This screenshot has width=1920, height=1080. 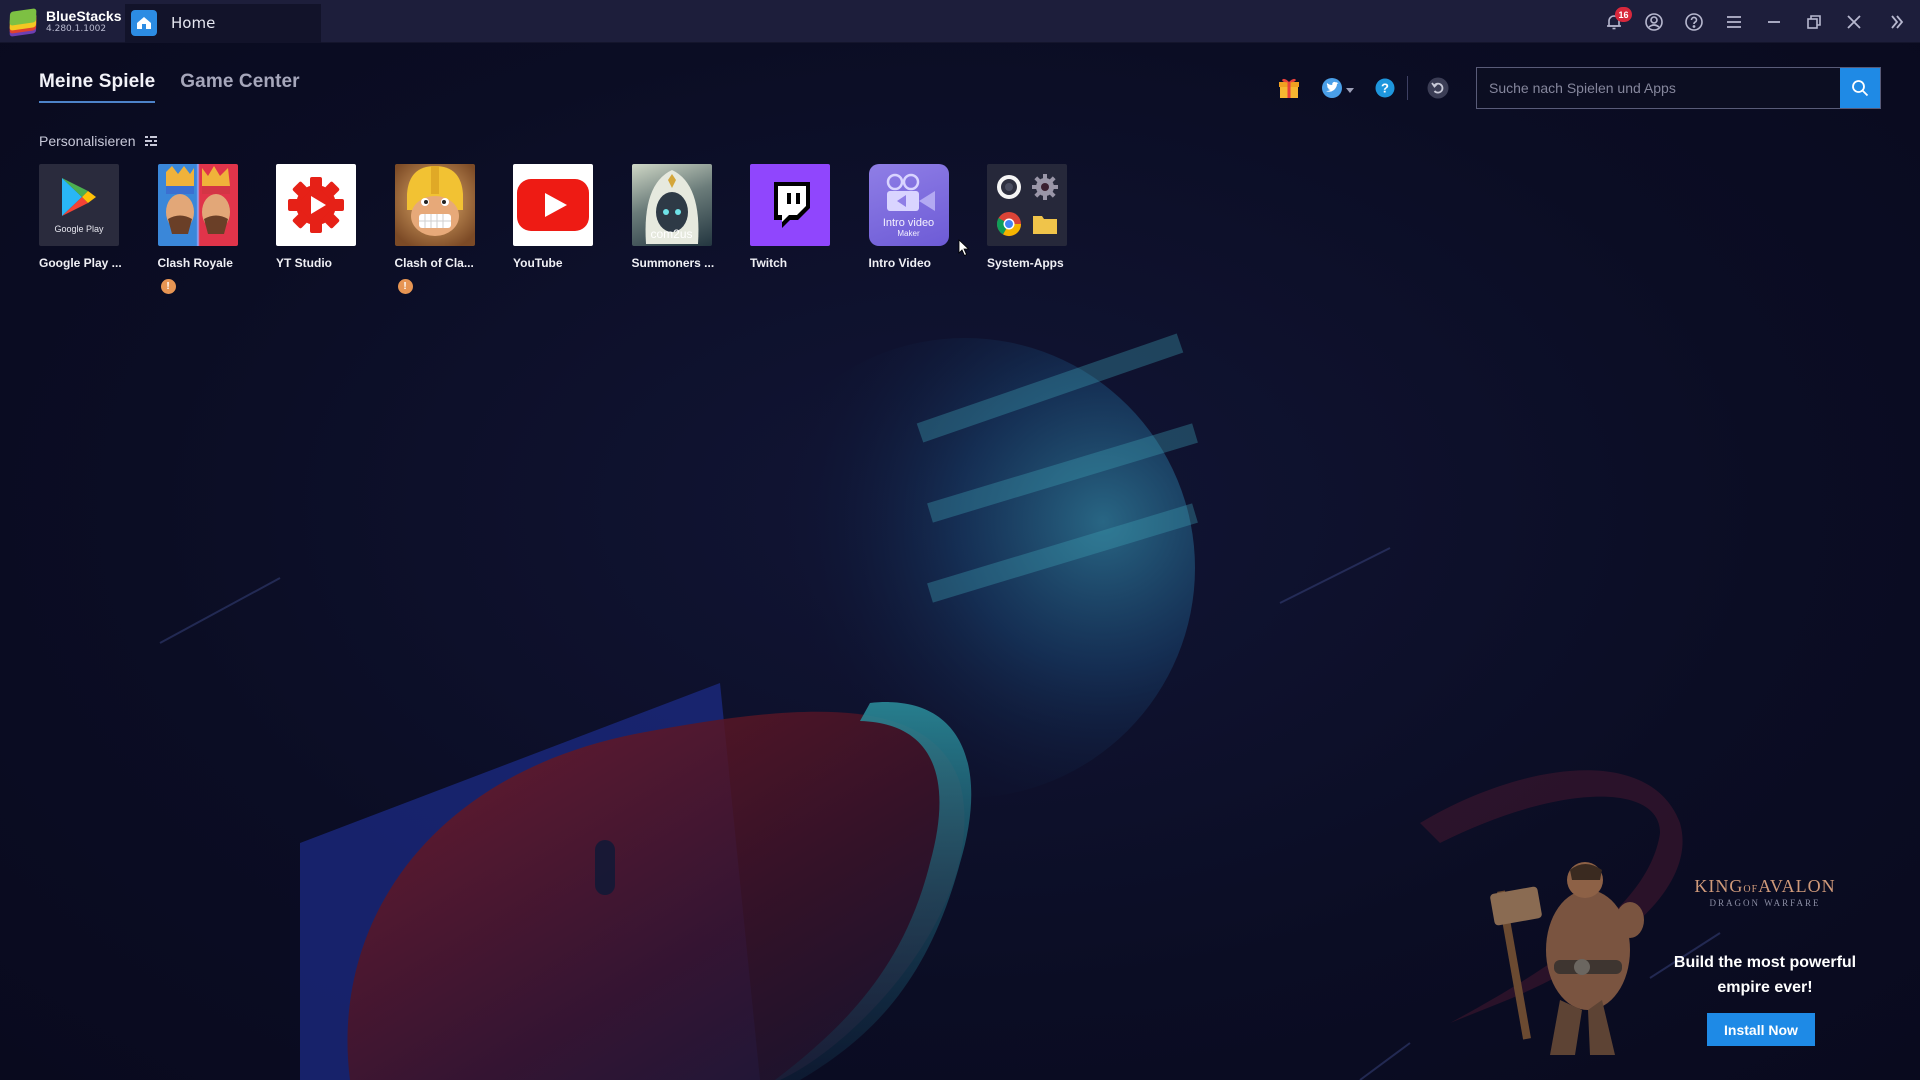 What do you see at coordinates (1614, 21) in the screenshot?
I see `notifications-button: 16` at bounding box center [1614, 21].